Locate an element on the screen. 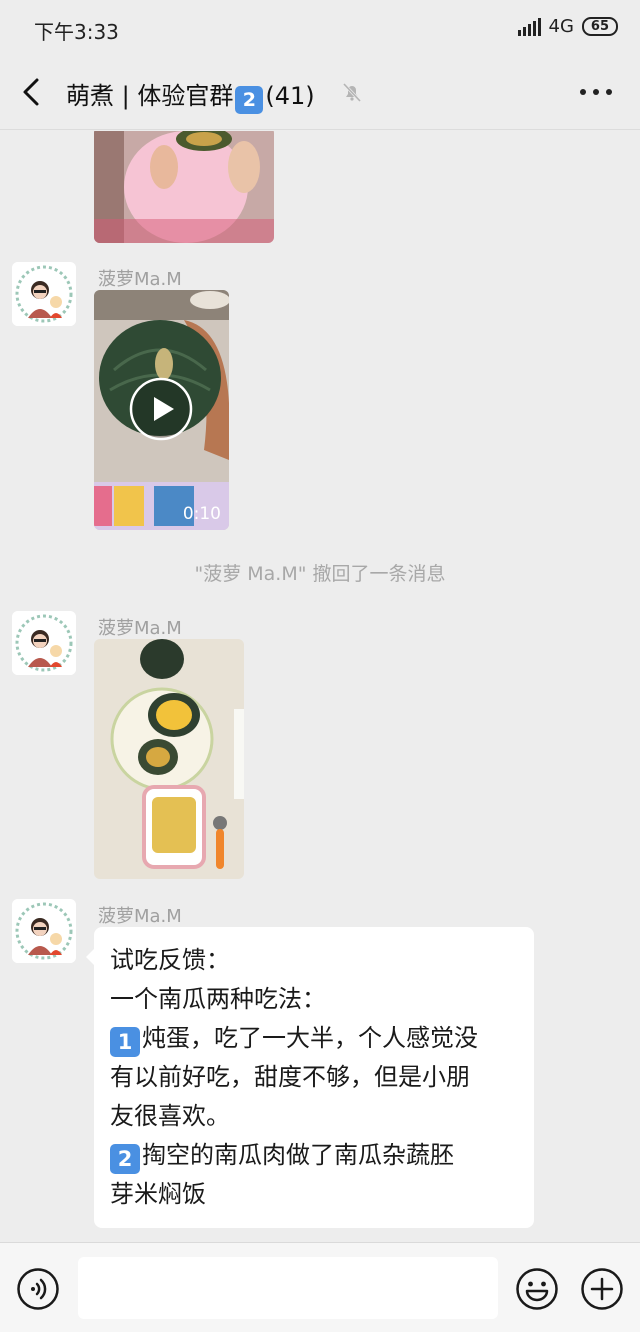 The width and height of the screenshot is (640, 1332). status-indicators: 4G 65 is located at coordinates (567, 26).